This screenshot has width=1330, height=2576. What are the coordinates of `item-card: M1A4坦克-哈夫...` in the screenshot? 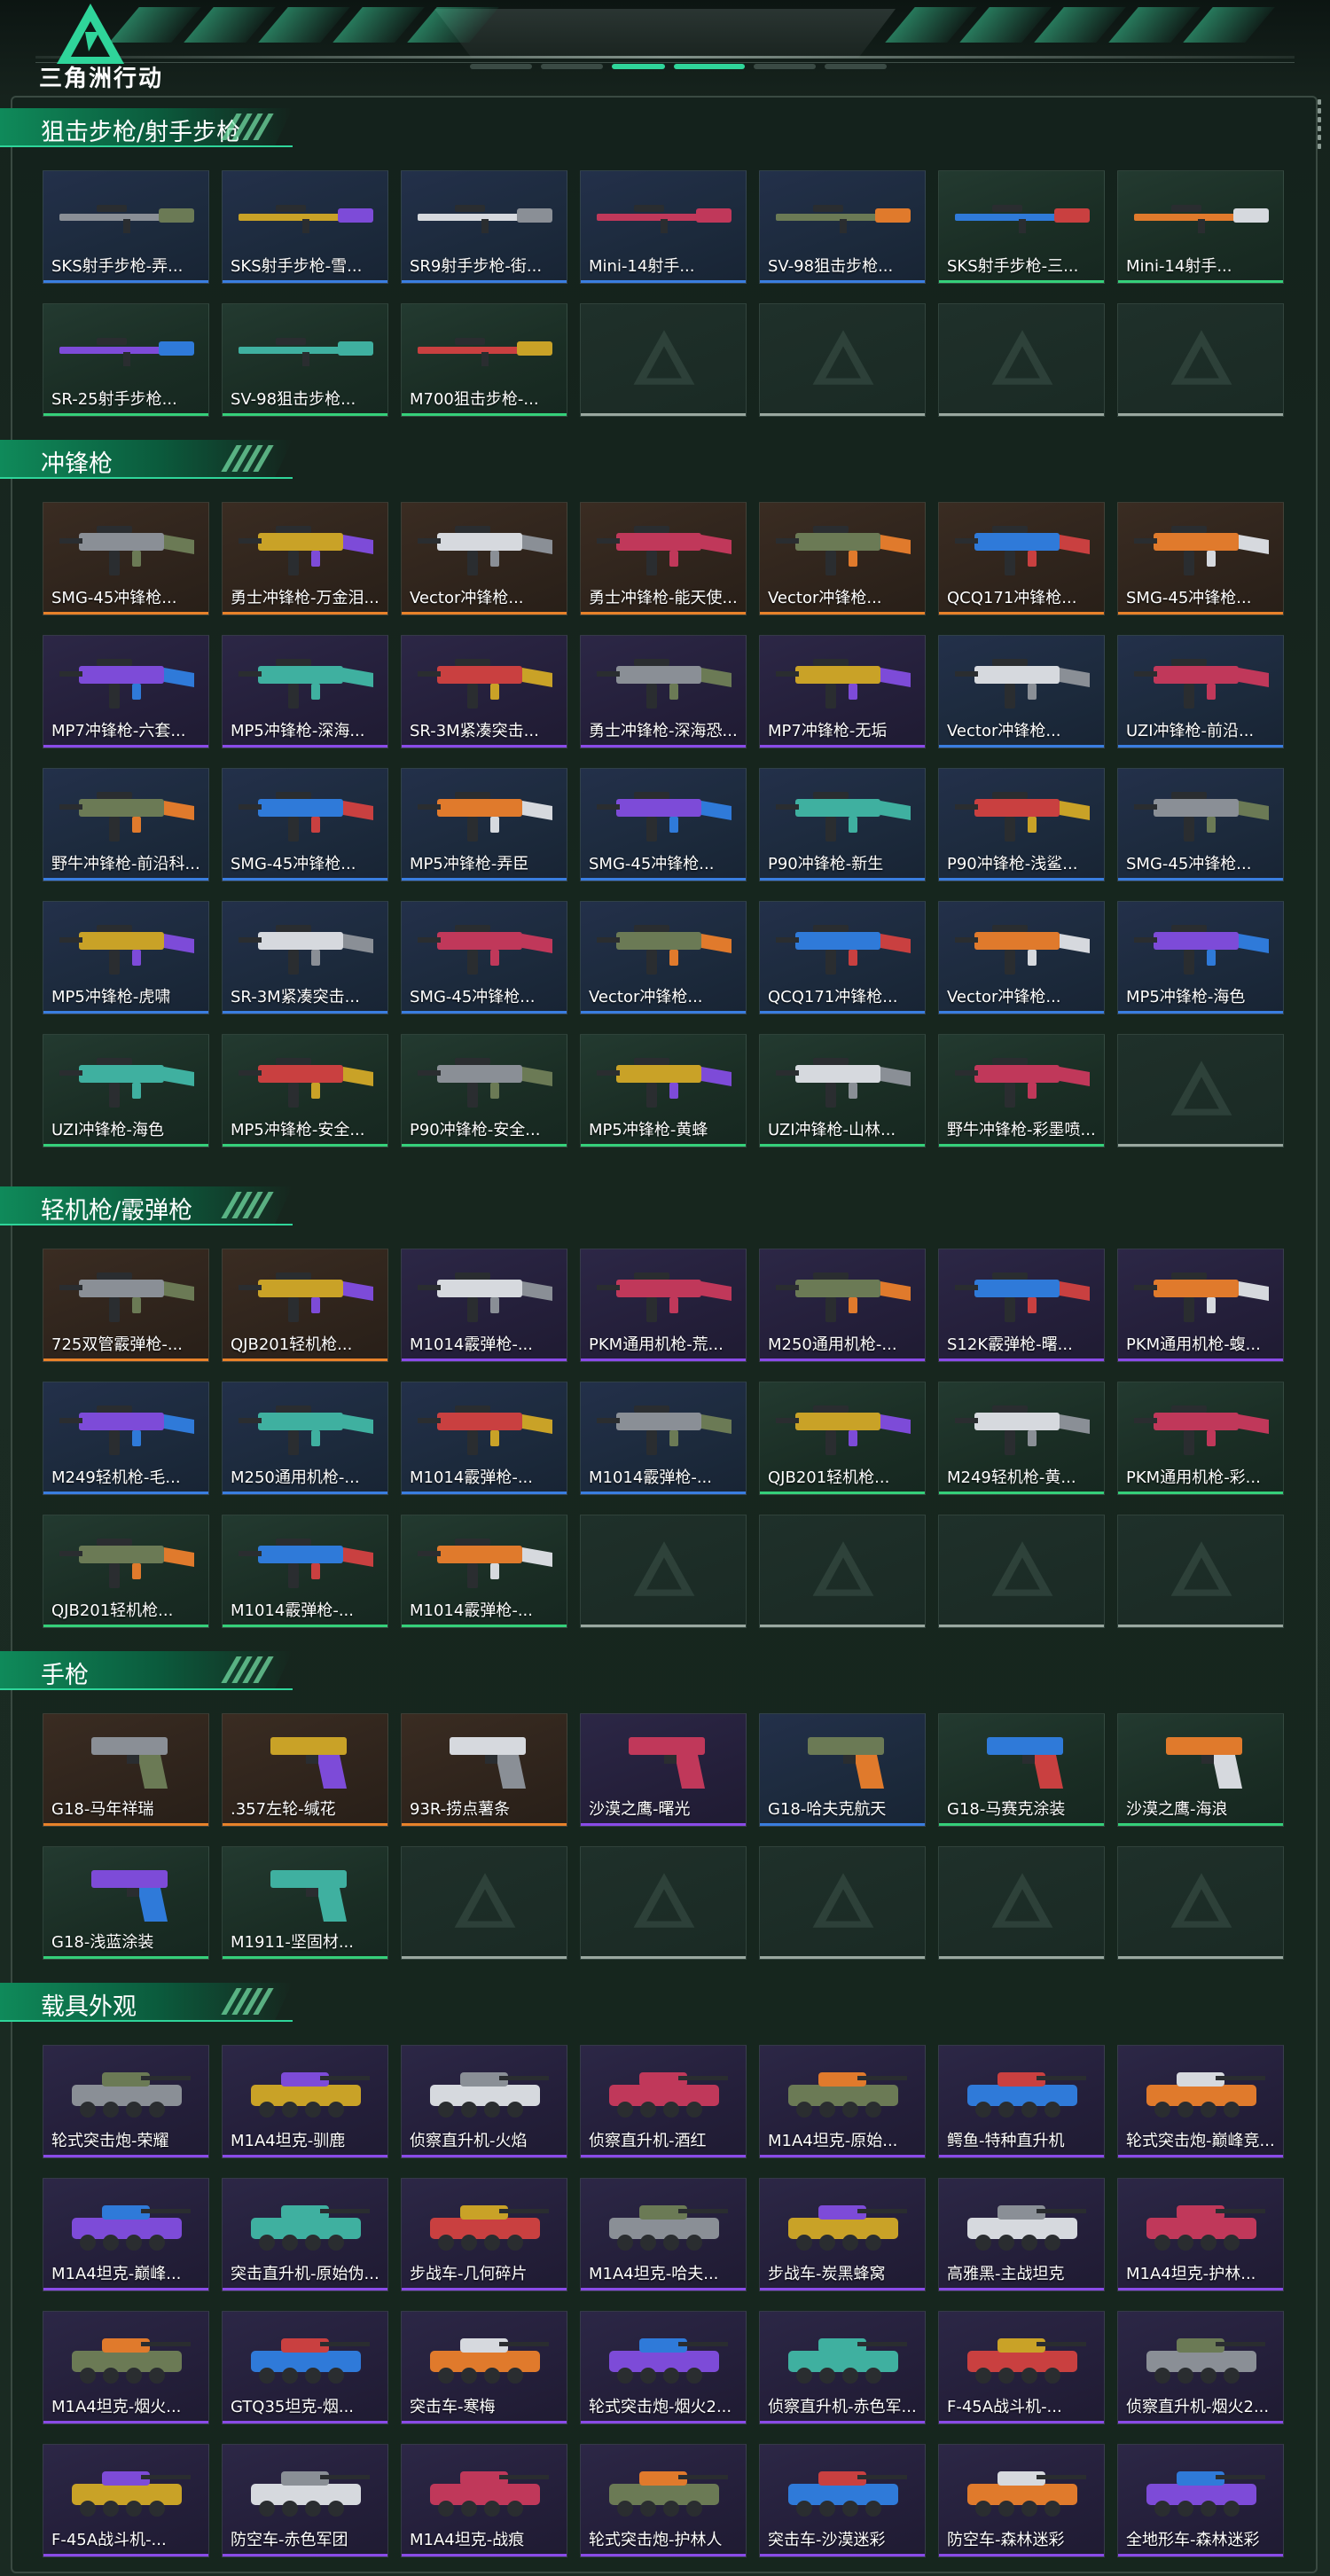 It's located at (664, 2234).